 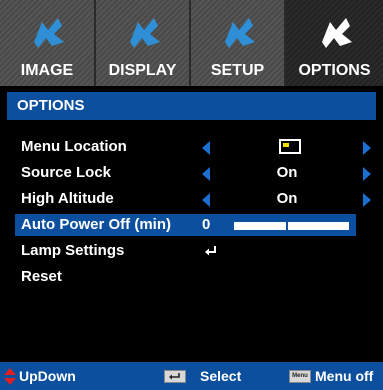 I want to click on enter-icon, so click(x=210, y=251).